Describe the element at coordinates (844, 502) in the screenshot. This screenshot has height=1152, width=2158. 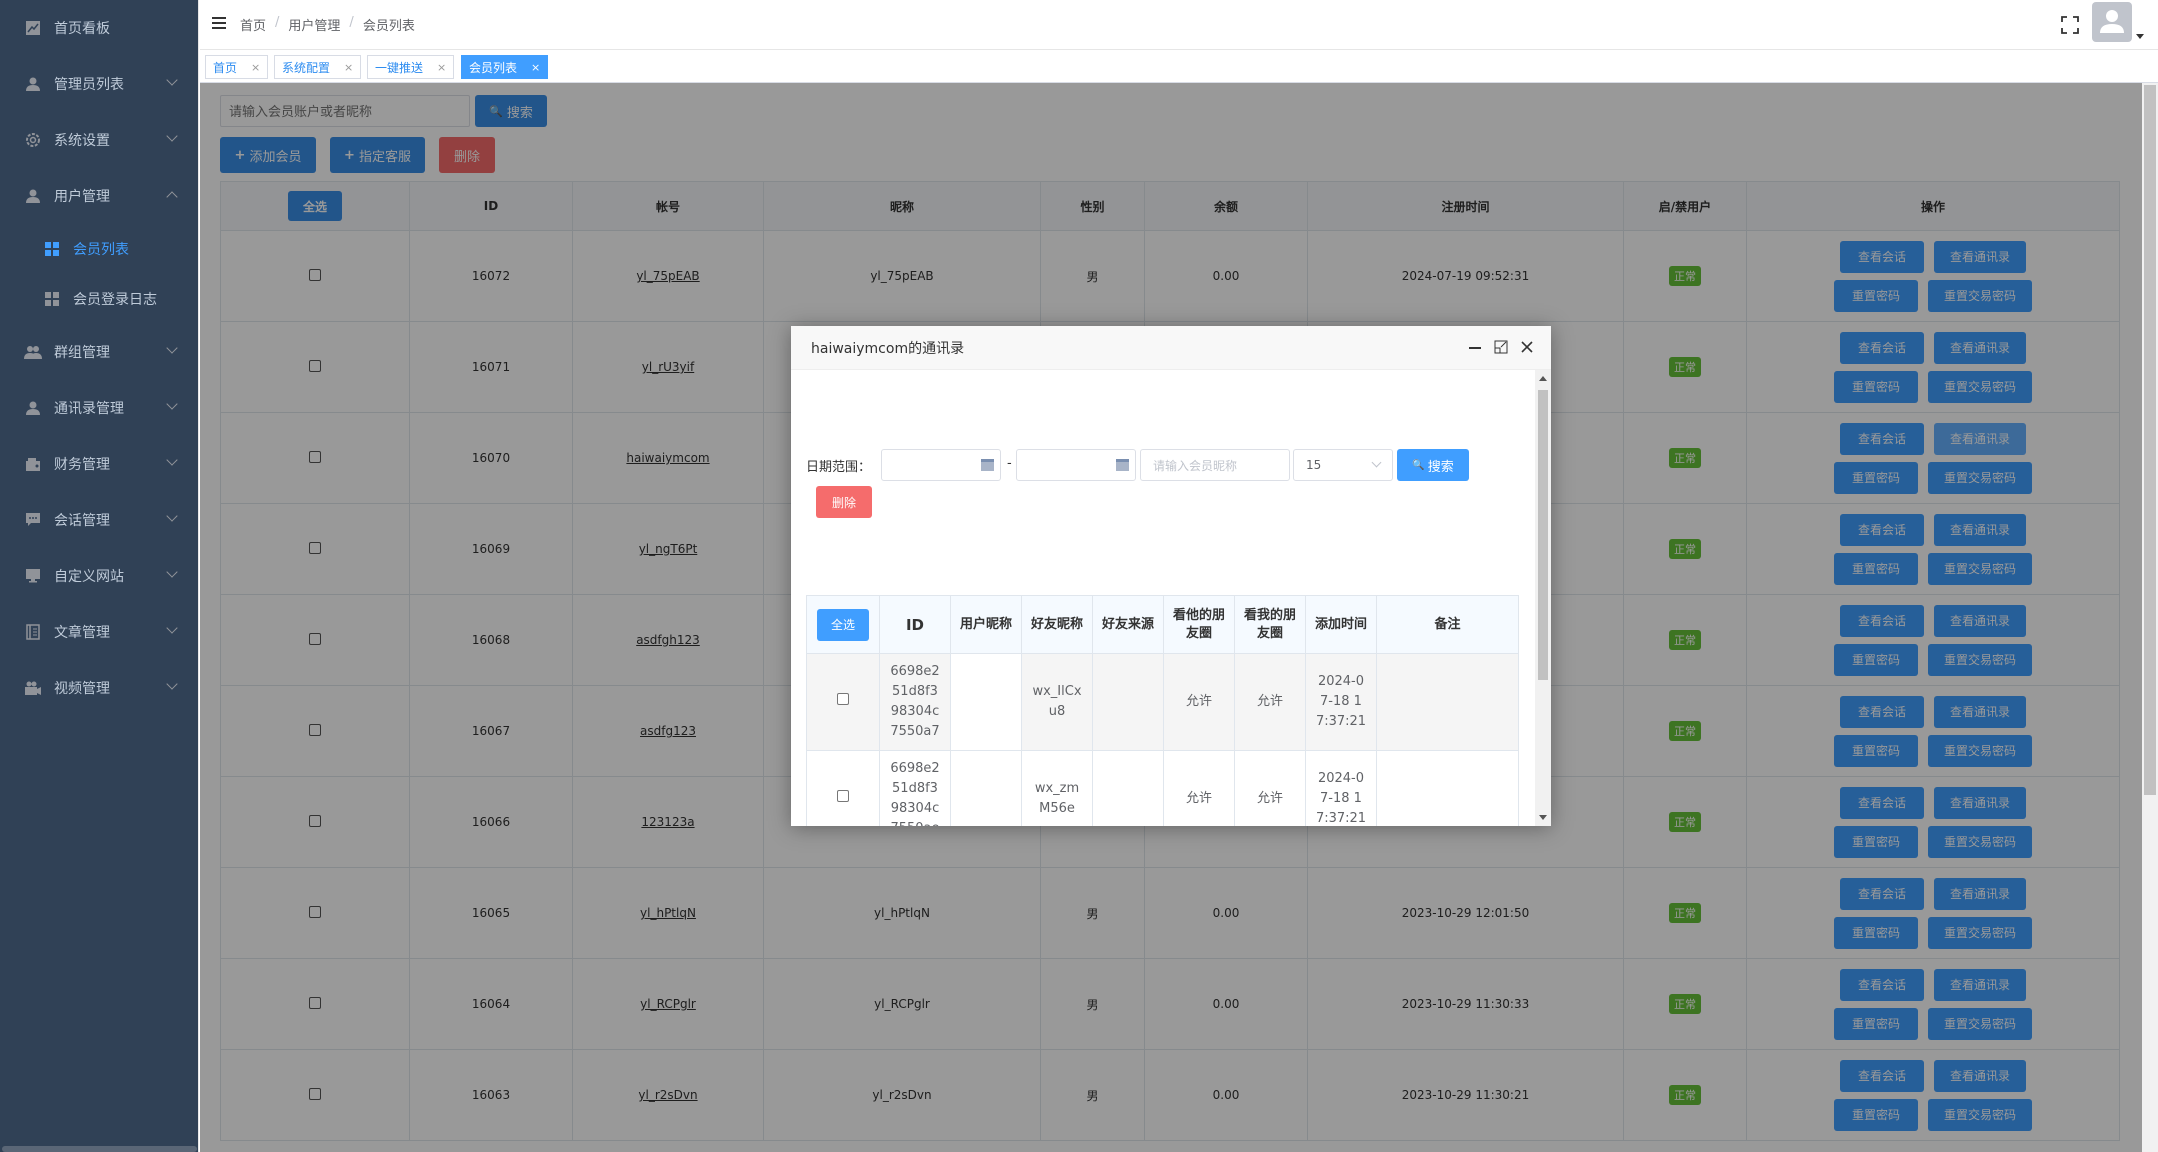
I see `dialog-delete-button: 删除` at that location.